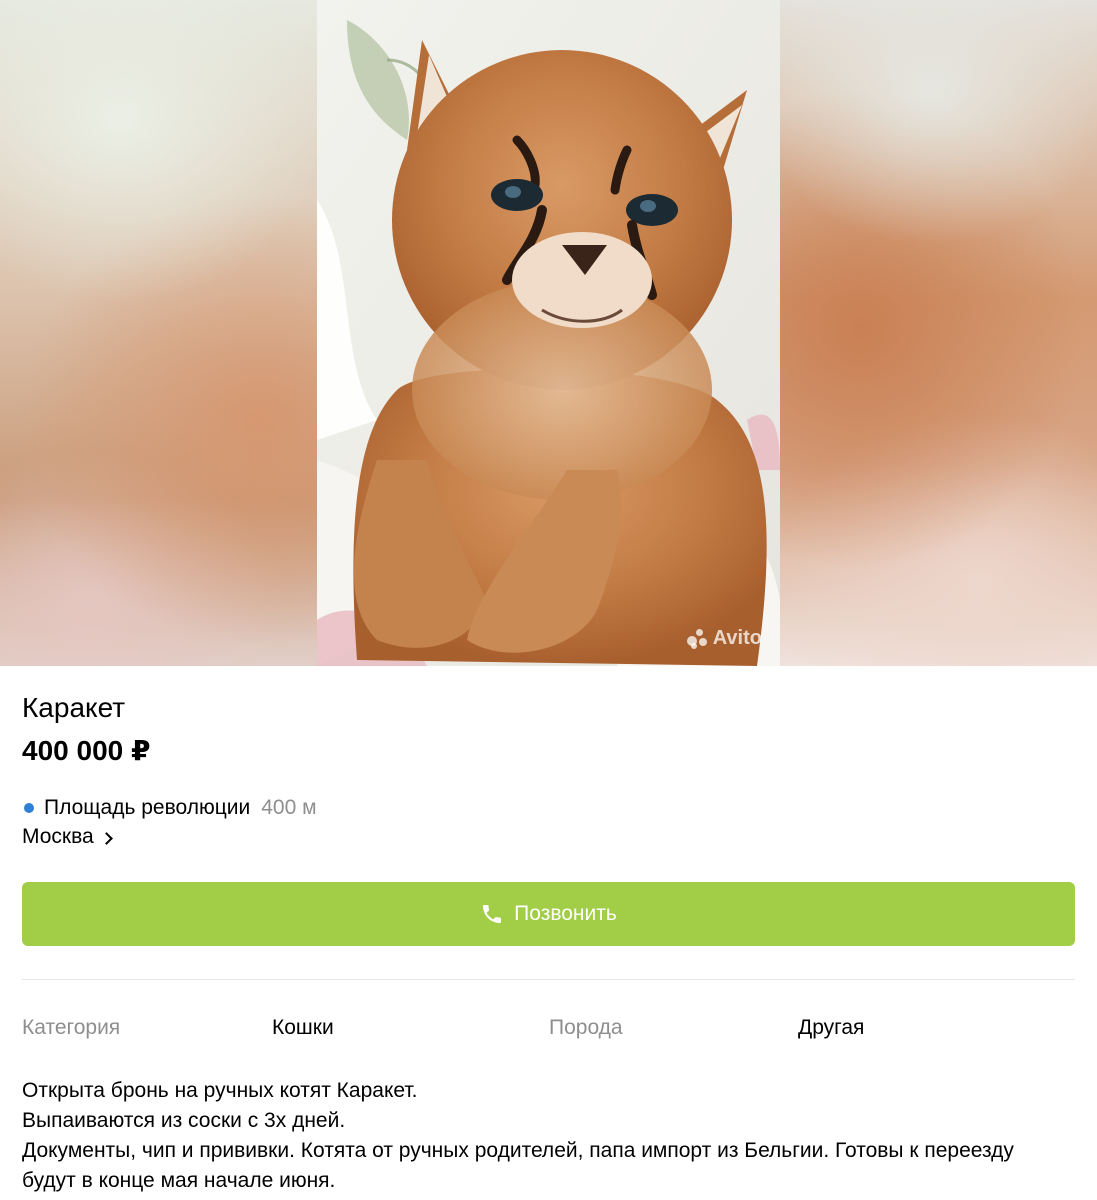 The image size is (1097, 1200). What do you see at coordinates (86, 750) in the screenshot?
I see `listing-price: 400 000 ₽` at bounding box center [86, 750].